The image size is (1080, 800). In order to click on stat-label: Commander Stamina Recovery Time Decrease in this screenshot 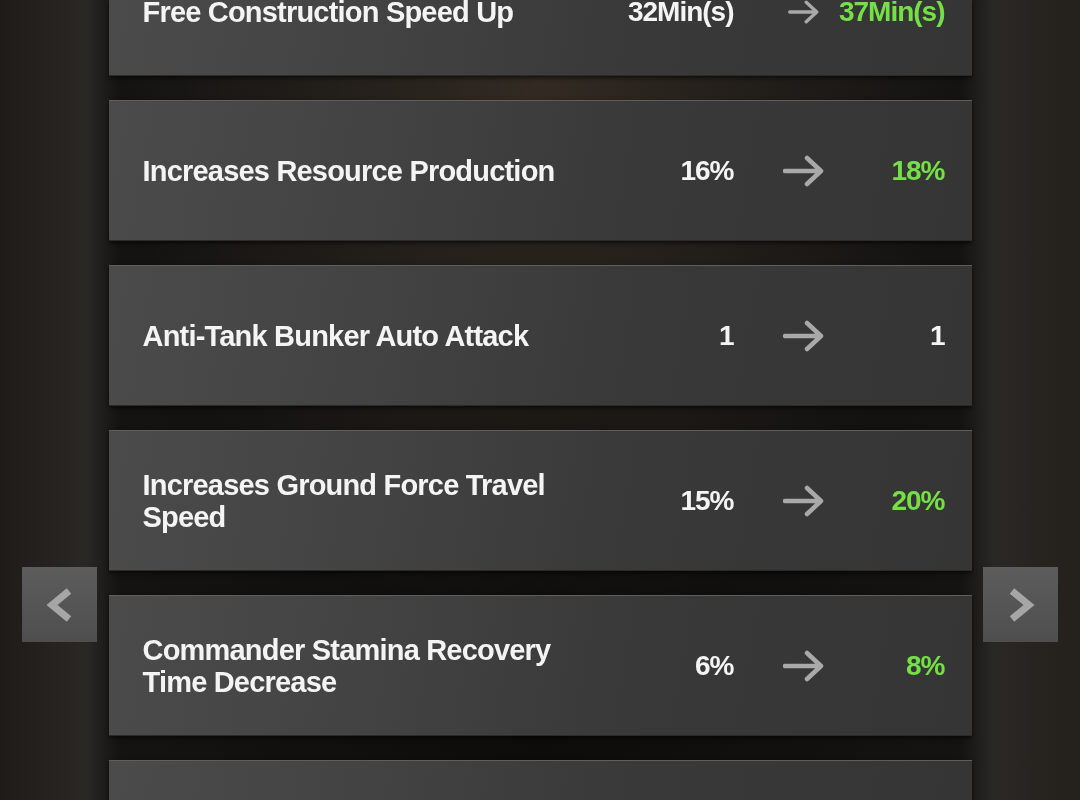, I will do `click(347, 665)`.